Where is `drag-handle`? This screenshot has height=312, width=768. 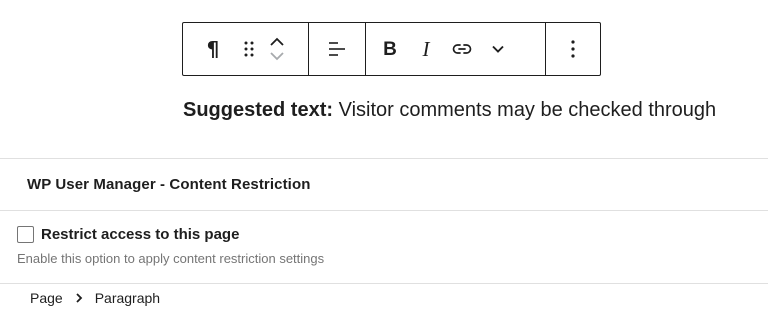 drag-handle is located at coordinates (249, 49).